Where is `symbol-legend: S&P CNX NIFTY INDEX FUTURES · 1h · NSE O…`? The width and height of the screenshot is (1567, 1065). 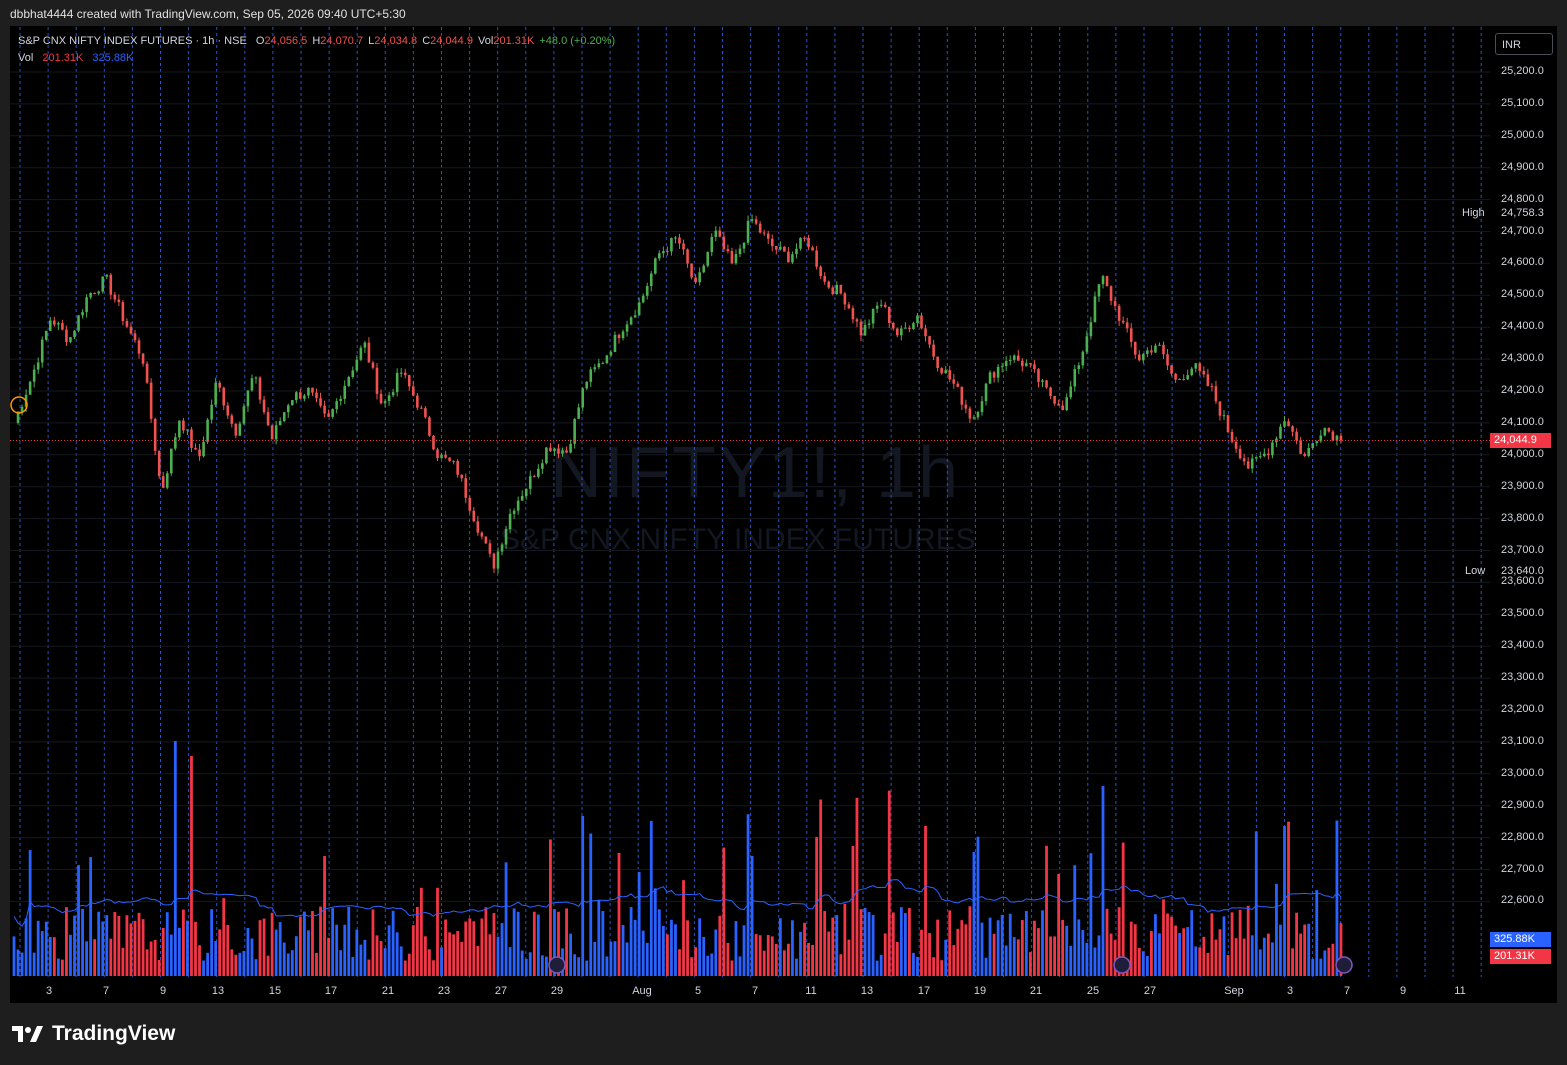 symbol-legend: S&P CNX NIFTY INDEX FUTURES · 1h · NSE O… is located at coordinates (317, 41).